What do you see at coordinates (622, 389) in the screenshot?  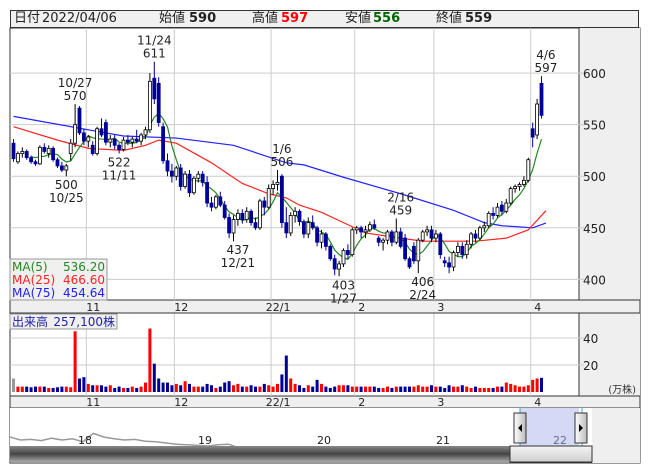 I see `volume-unit: (万株)` at bounding box center [622, 389].